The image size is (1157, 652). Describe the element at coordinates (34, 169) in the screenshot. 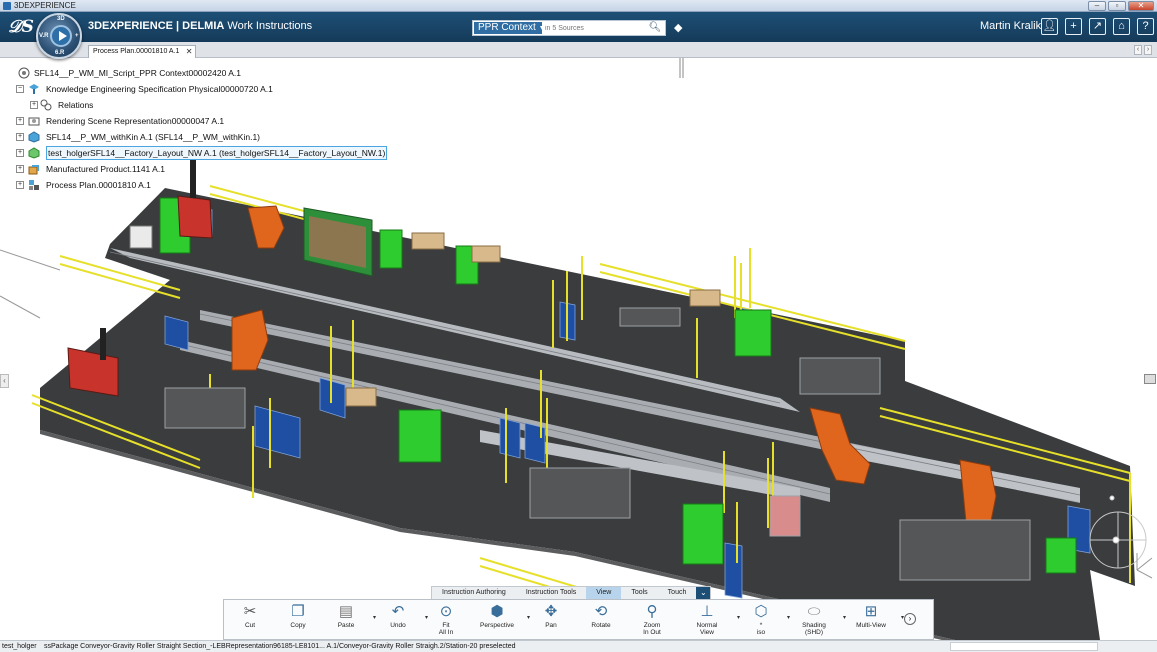

I see `manufactured-product-icon` at that location.